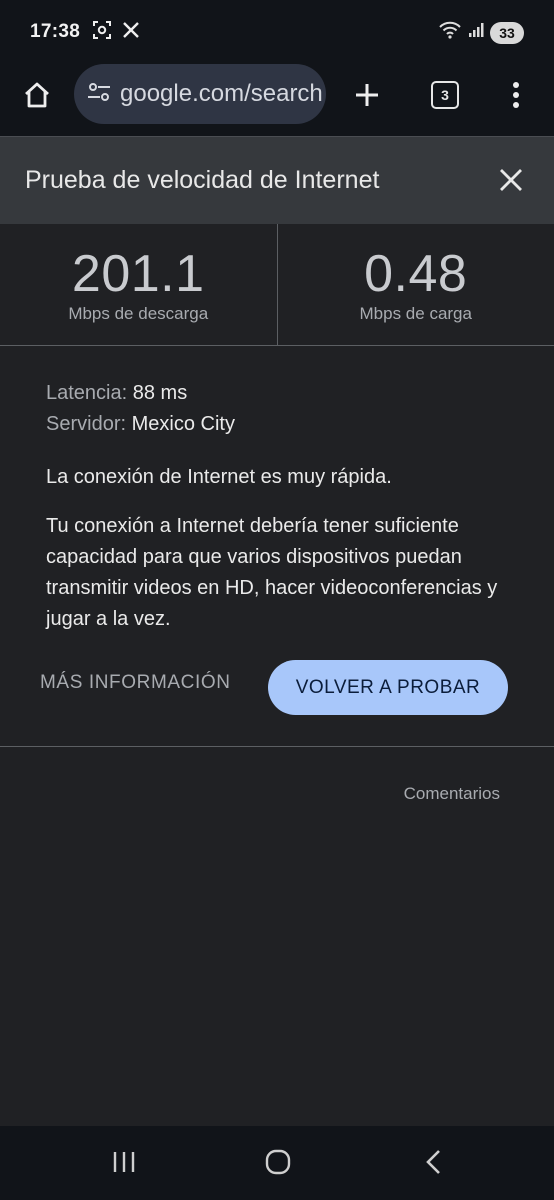 The image size is (554, 1200). What do you see at coordinates (281, 393) in the screenshot?
I see `latency-line: Latencia: 88 ms` at bounding box center [281, 393].